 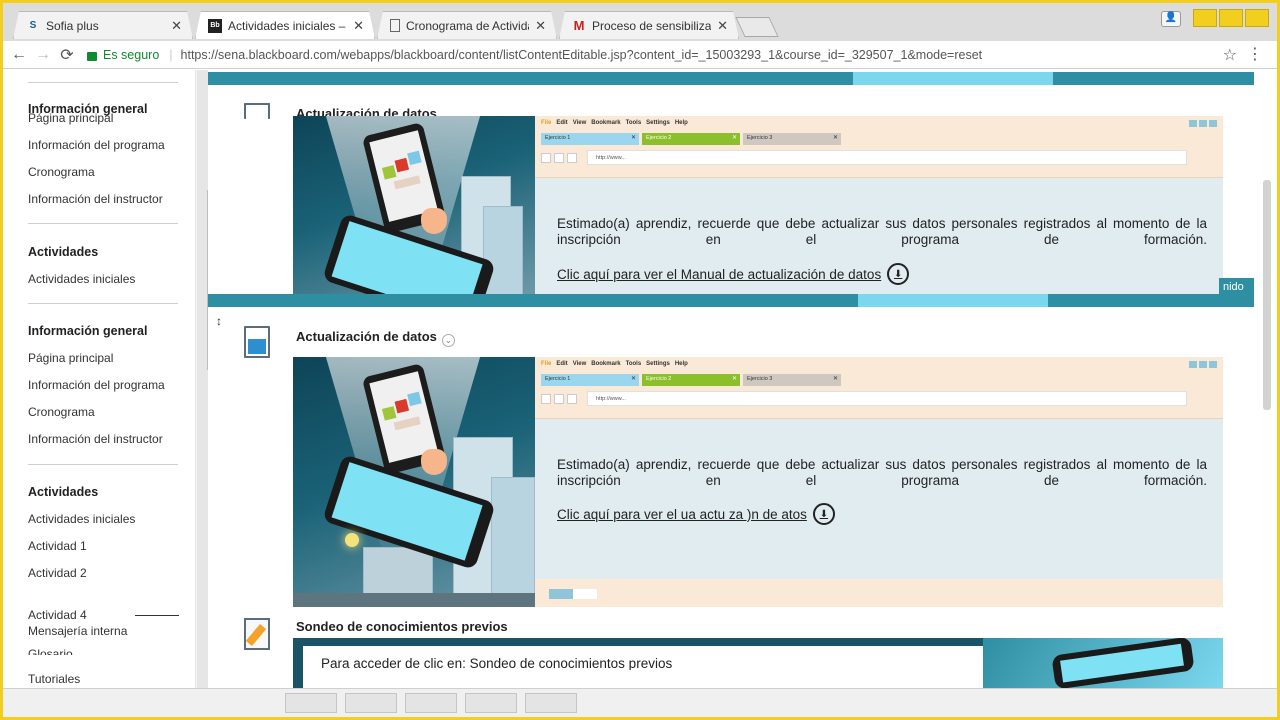 I want to click on item-title-text: Actualización de datos, so click(x=366, y=336).